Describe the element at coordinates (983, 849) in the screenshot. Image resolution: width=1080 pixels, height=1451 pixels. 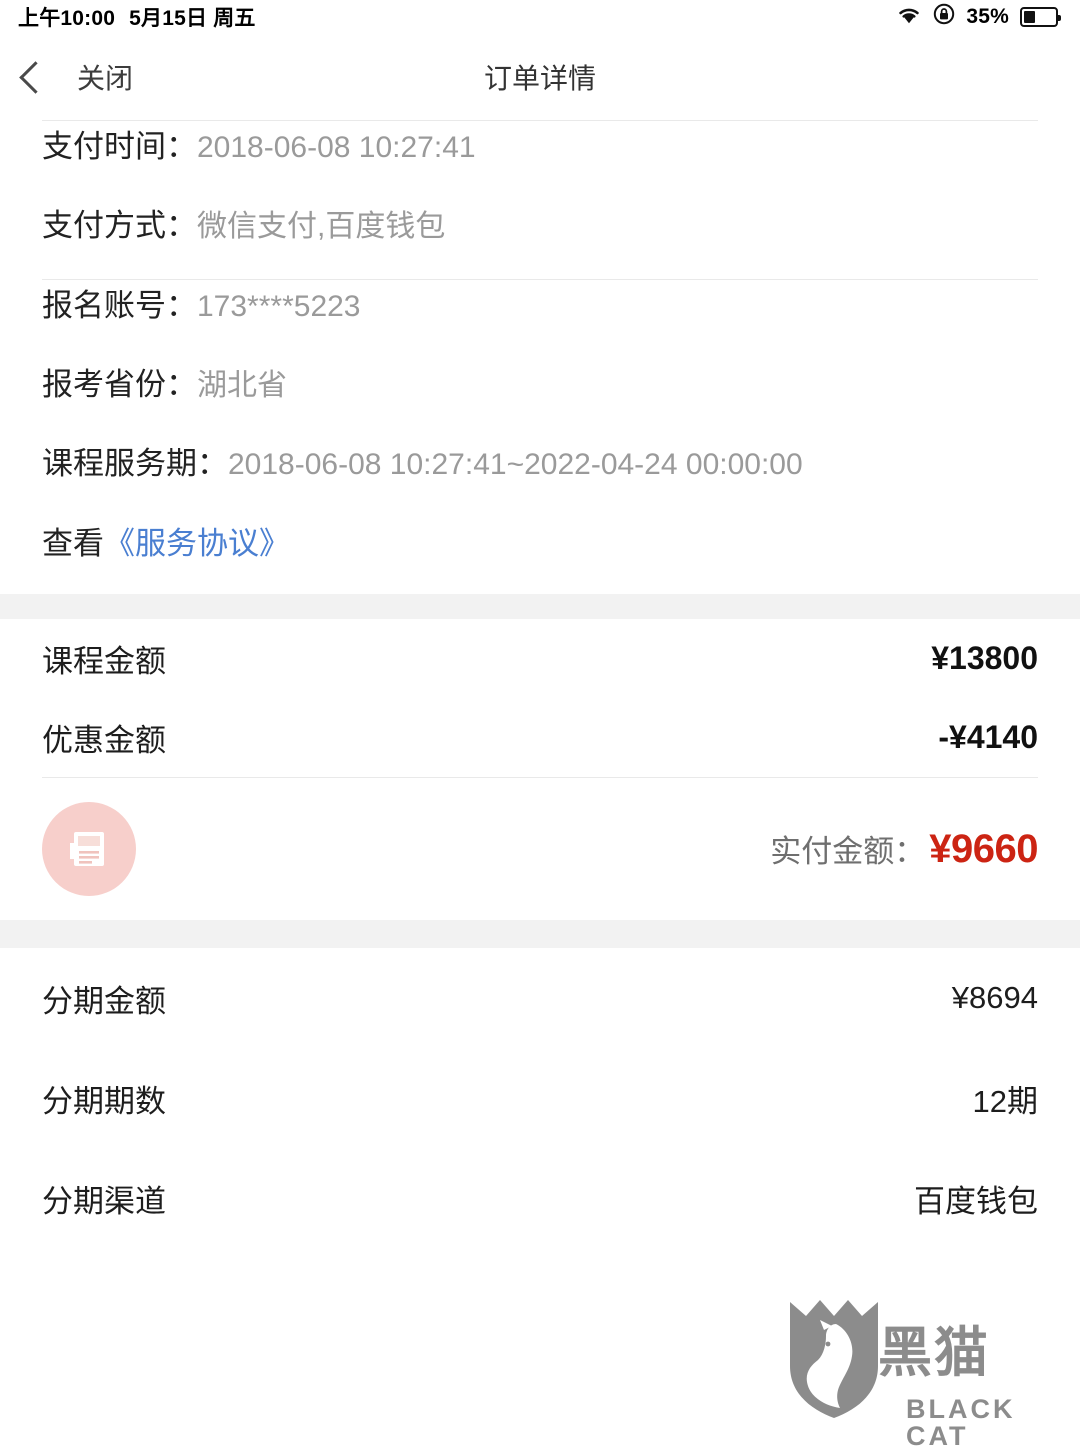
I see `paid-amount-value: ¥9660` at that location.